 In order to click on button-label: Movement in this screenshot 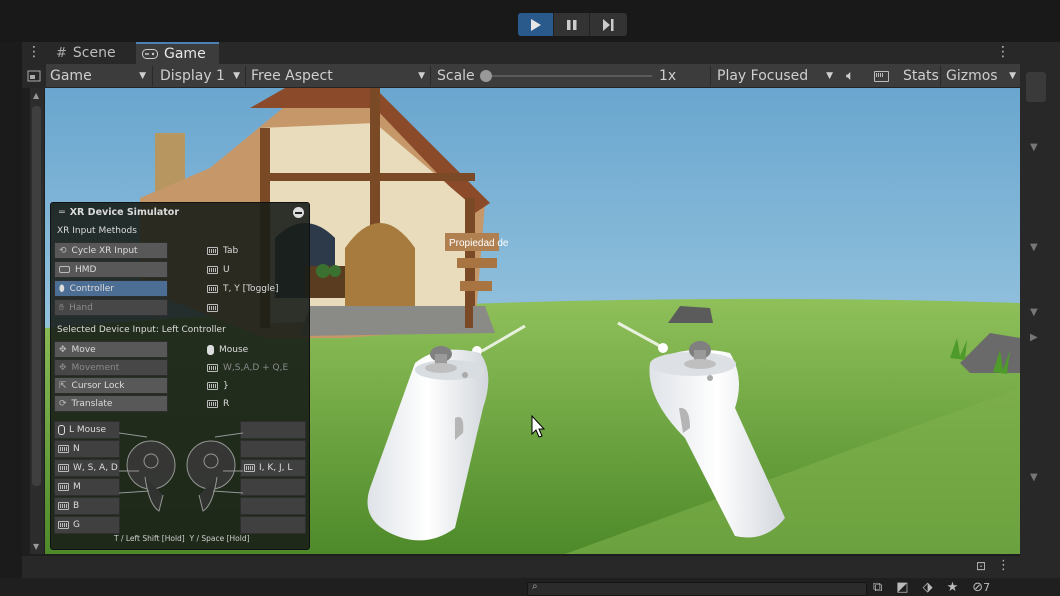, I will do `click(95, 367)`.